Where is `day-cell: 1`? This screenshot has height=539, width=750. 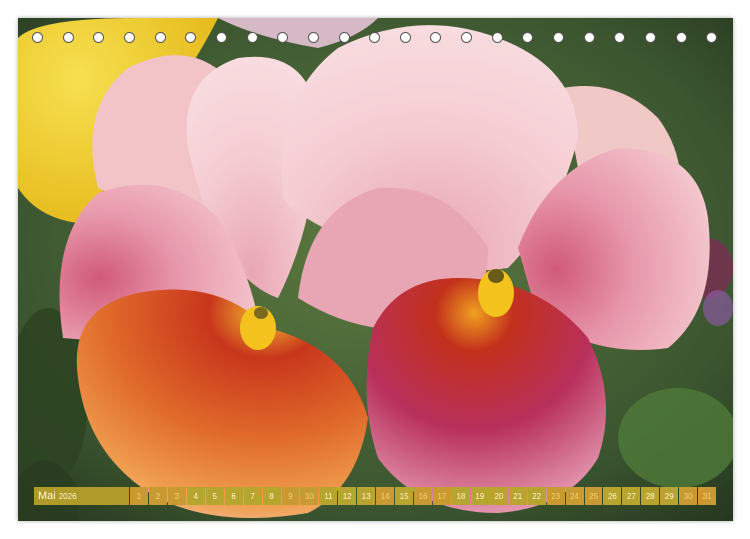 day-cell: 1 is located at coordinates (139, 496).